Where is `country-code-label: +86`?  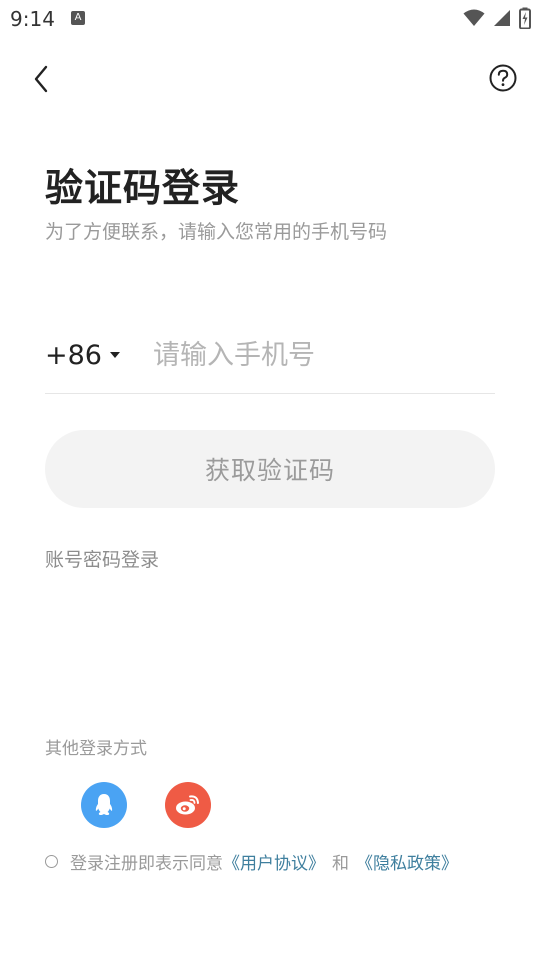
country-code-label: +86 is located at coordinates (73, 355).